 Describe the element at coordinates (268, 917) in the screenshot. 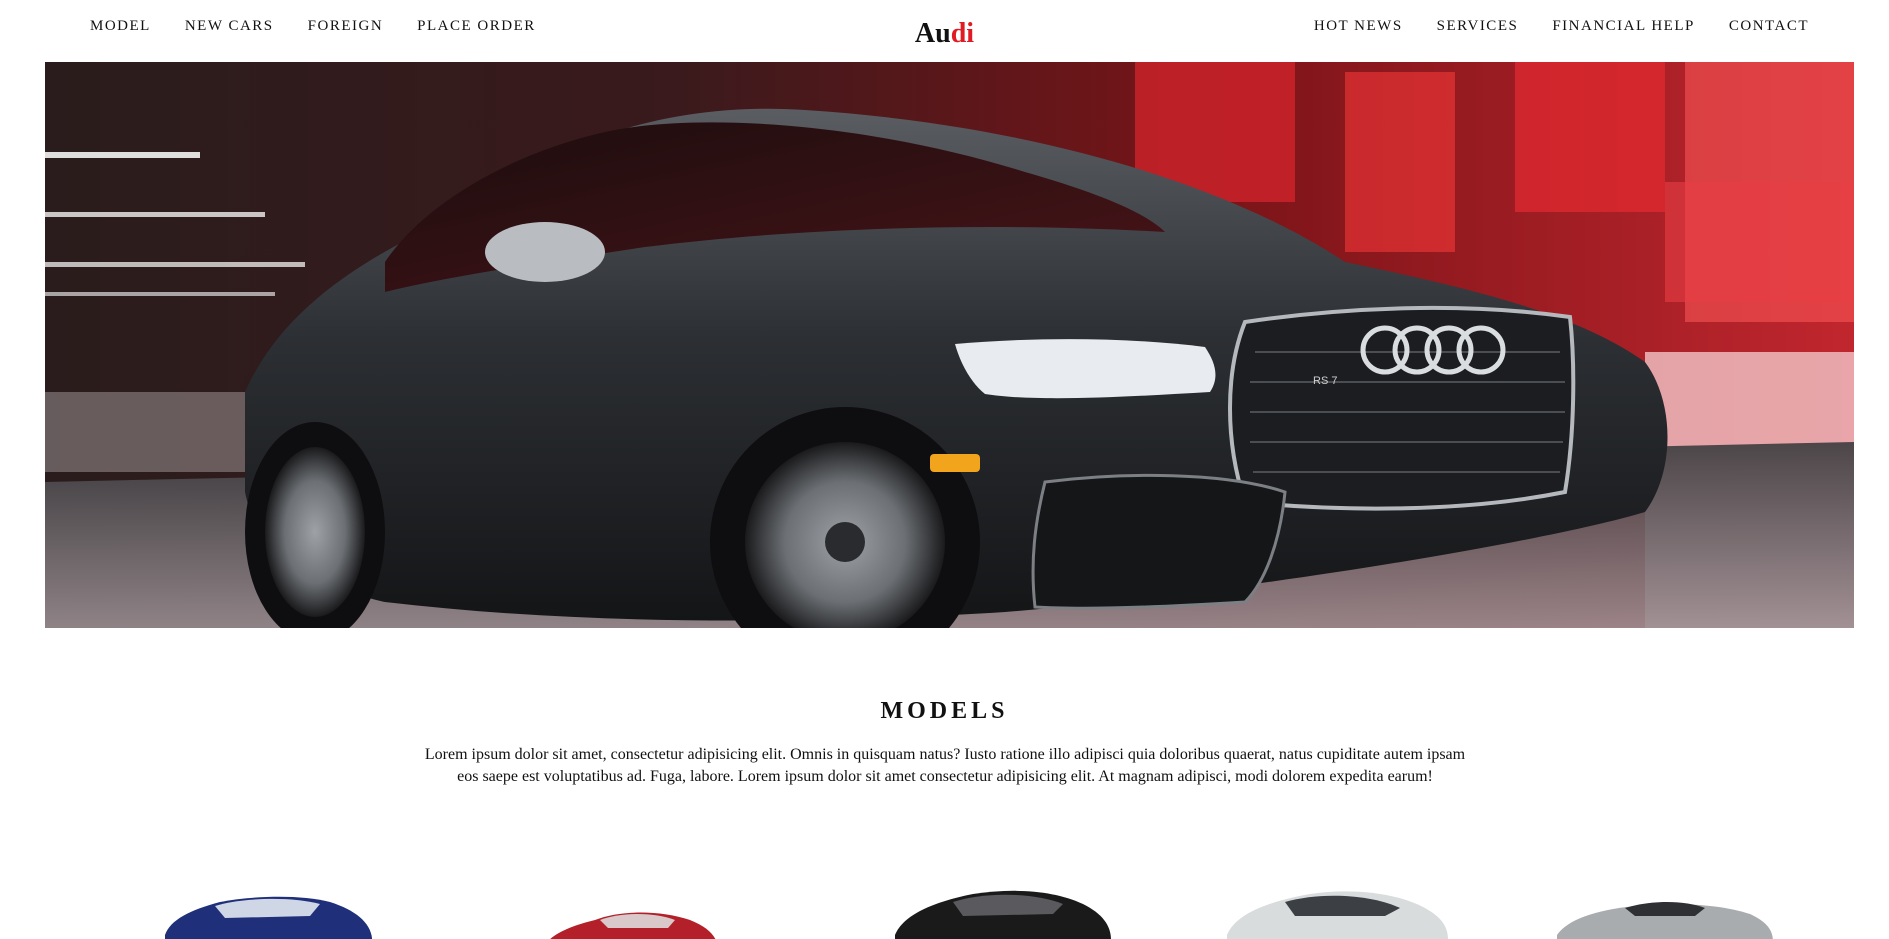

I see `blue-suv-image` at that location.